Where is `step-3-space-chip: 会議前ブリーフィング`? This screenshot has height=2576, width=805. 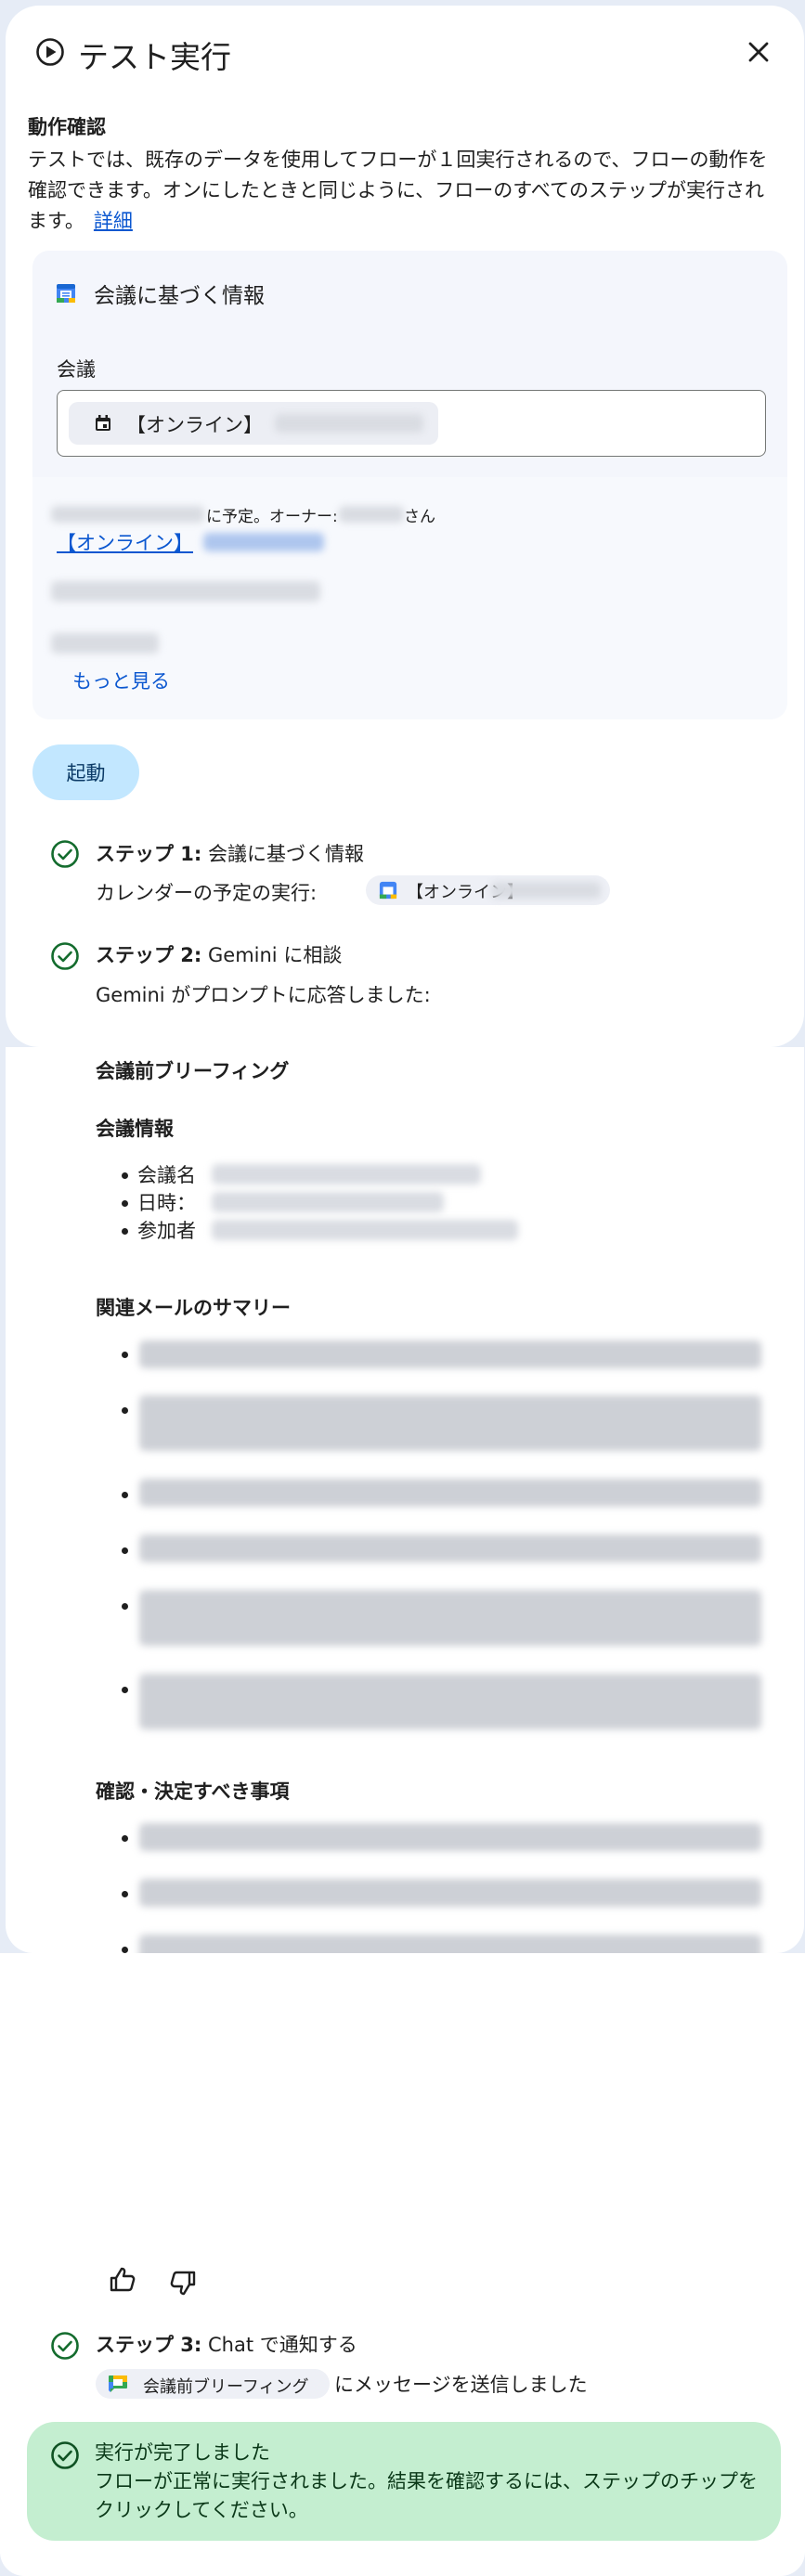
step-3-space-chip: 会議前ブリーフィング is located at coordinates (213, 2384).